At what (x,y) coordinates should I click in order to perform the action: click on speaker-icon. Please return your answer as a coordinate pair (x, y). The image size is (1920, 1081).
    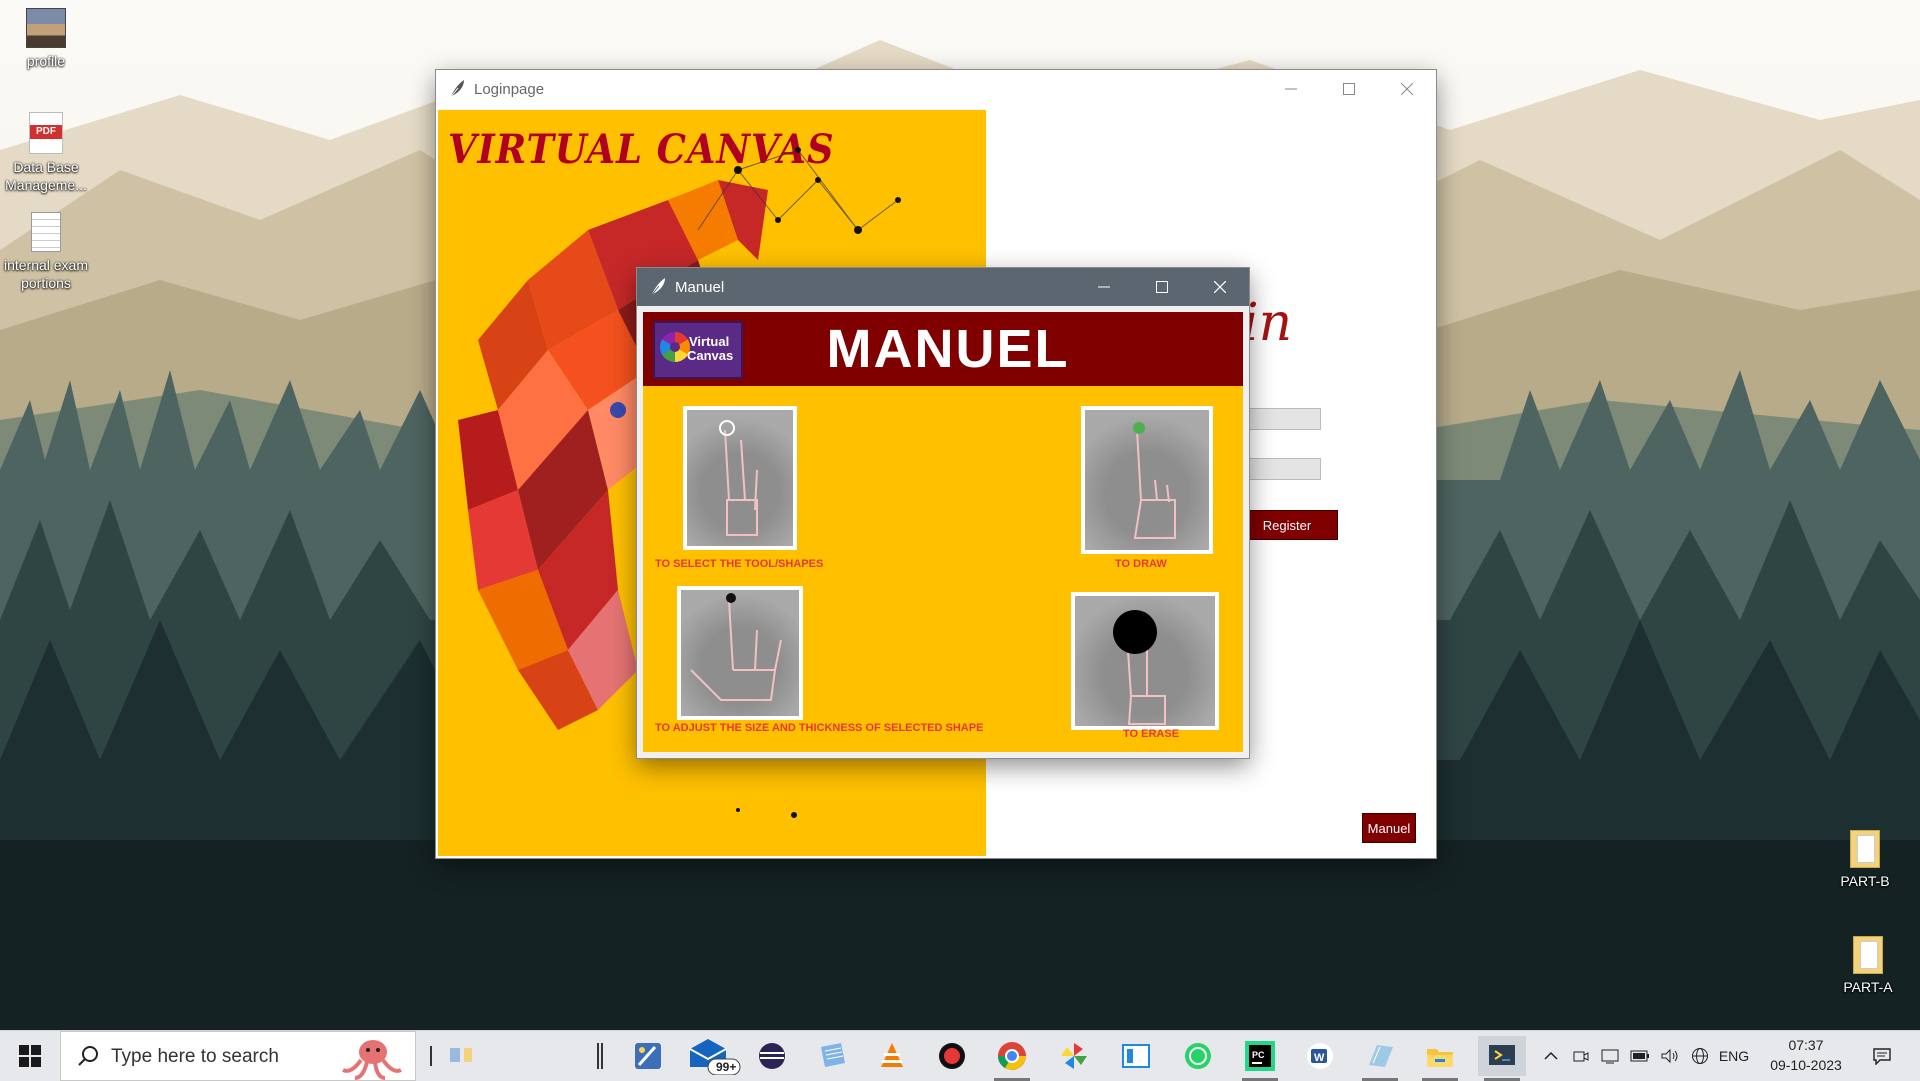
    Looking at the image, I should click on (1669, 1056).